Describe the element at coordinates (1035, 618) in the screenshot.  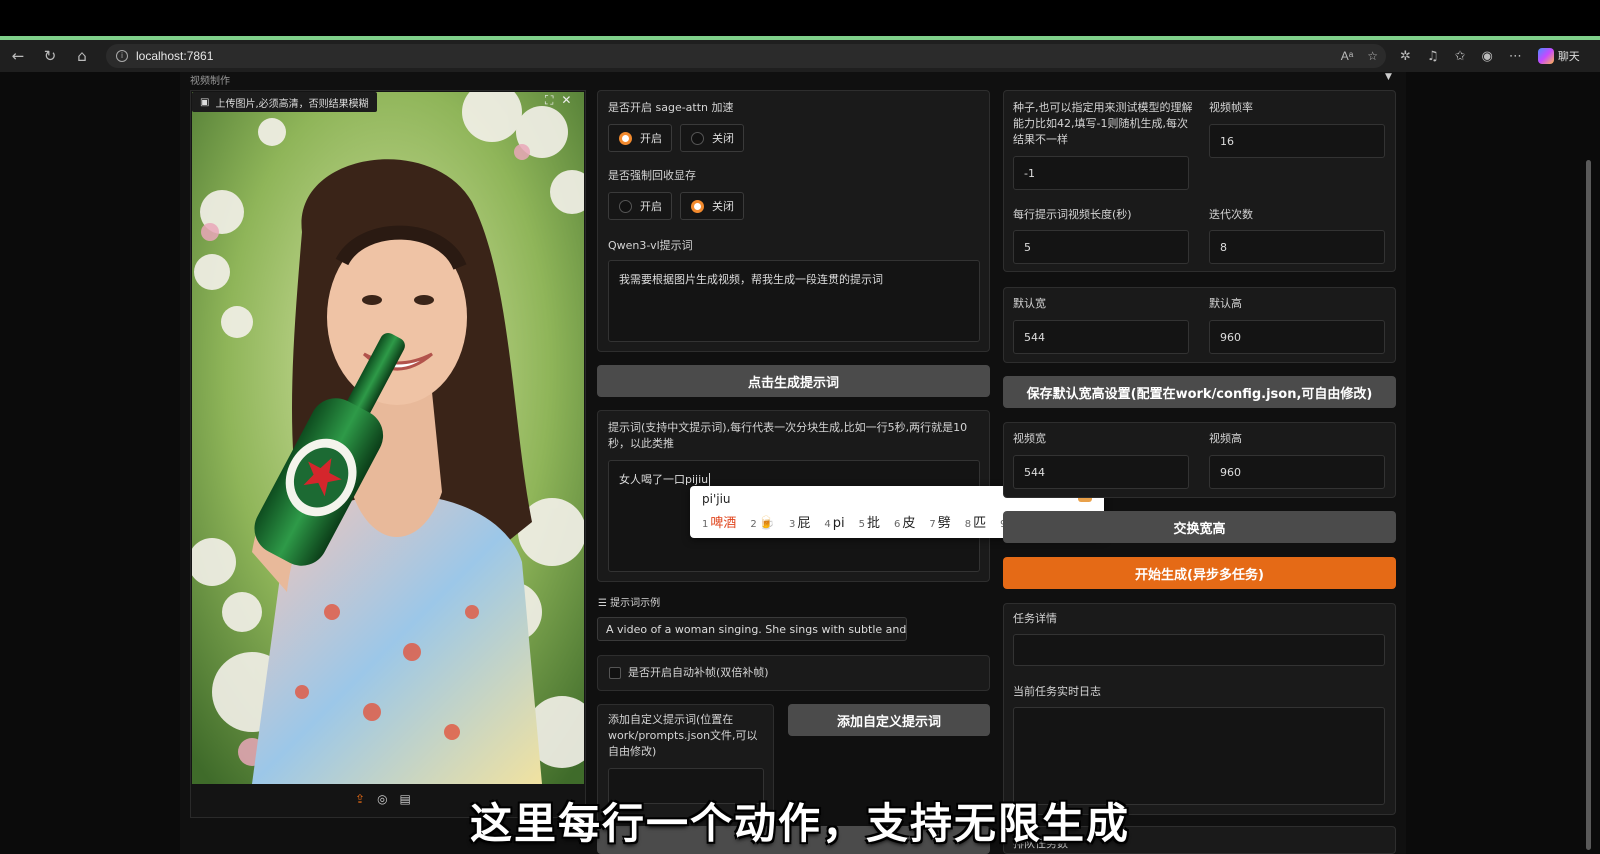
I see `task-detail-label: 任务详情` at that location.